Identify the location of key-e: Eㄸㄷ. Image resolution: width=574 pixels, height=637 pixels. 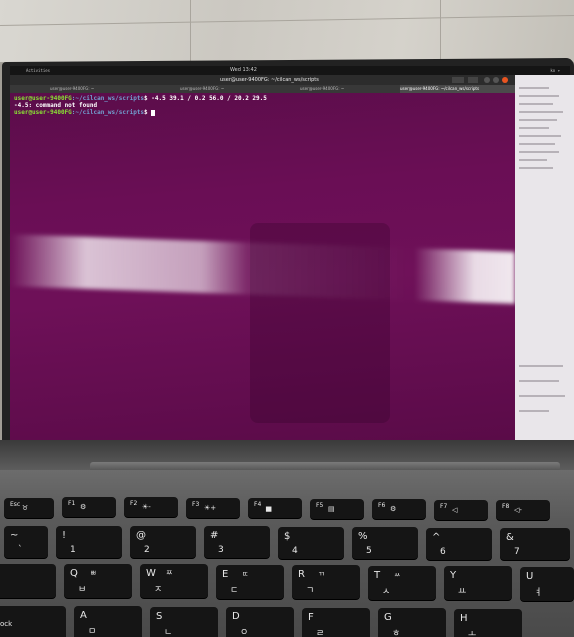
(250, 582).